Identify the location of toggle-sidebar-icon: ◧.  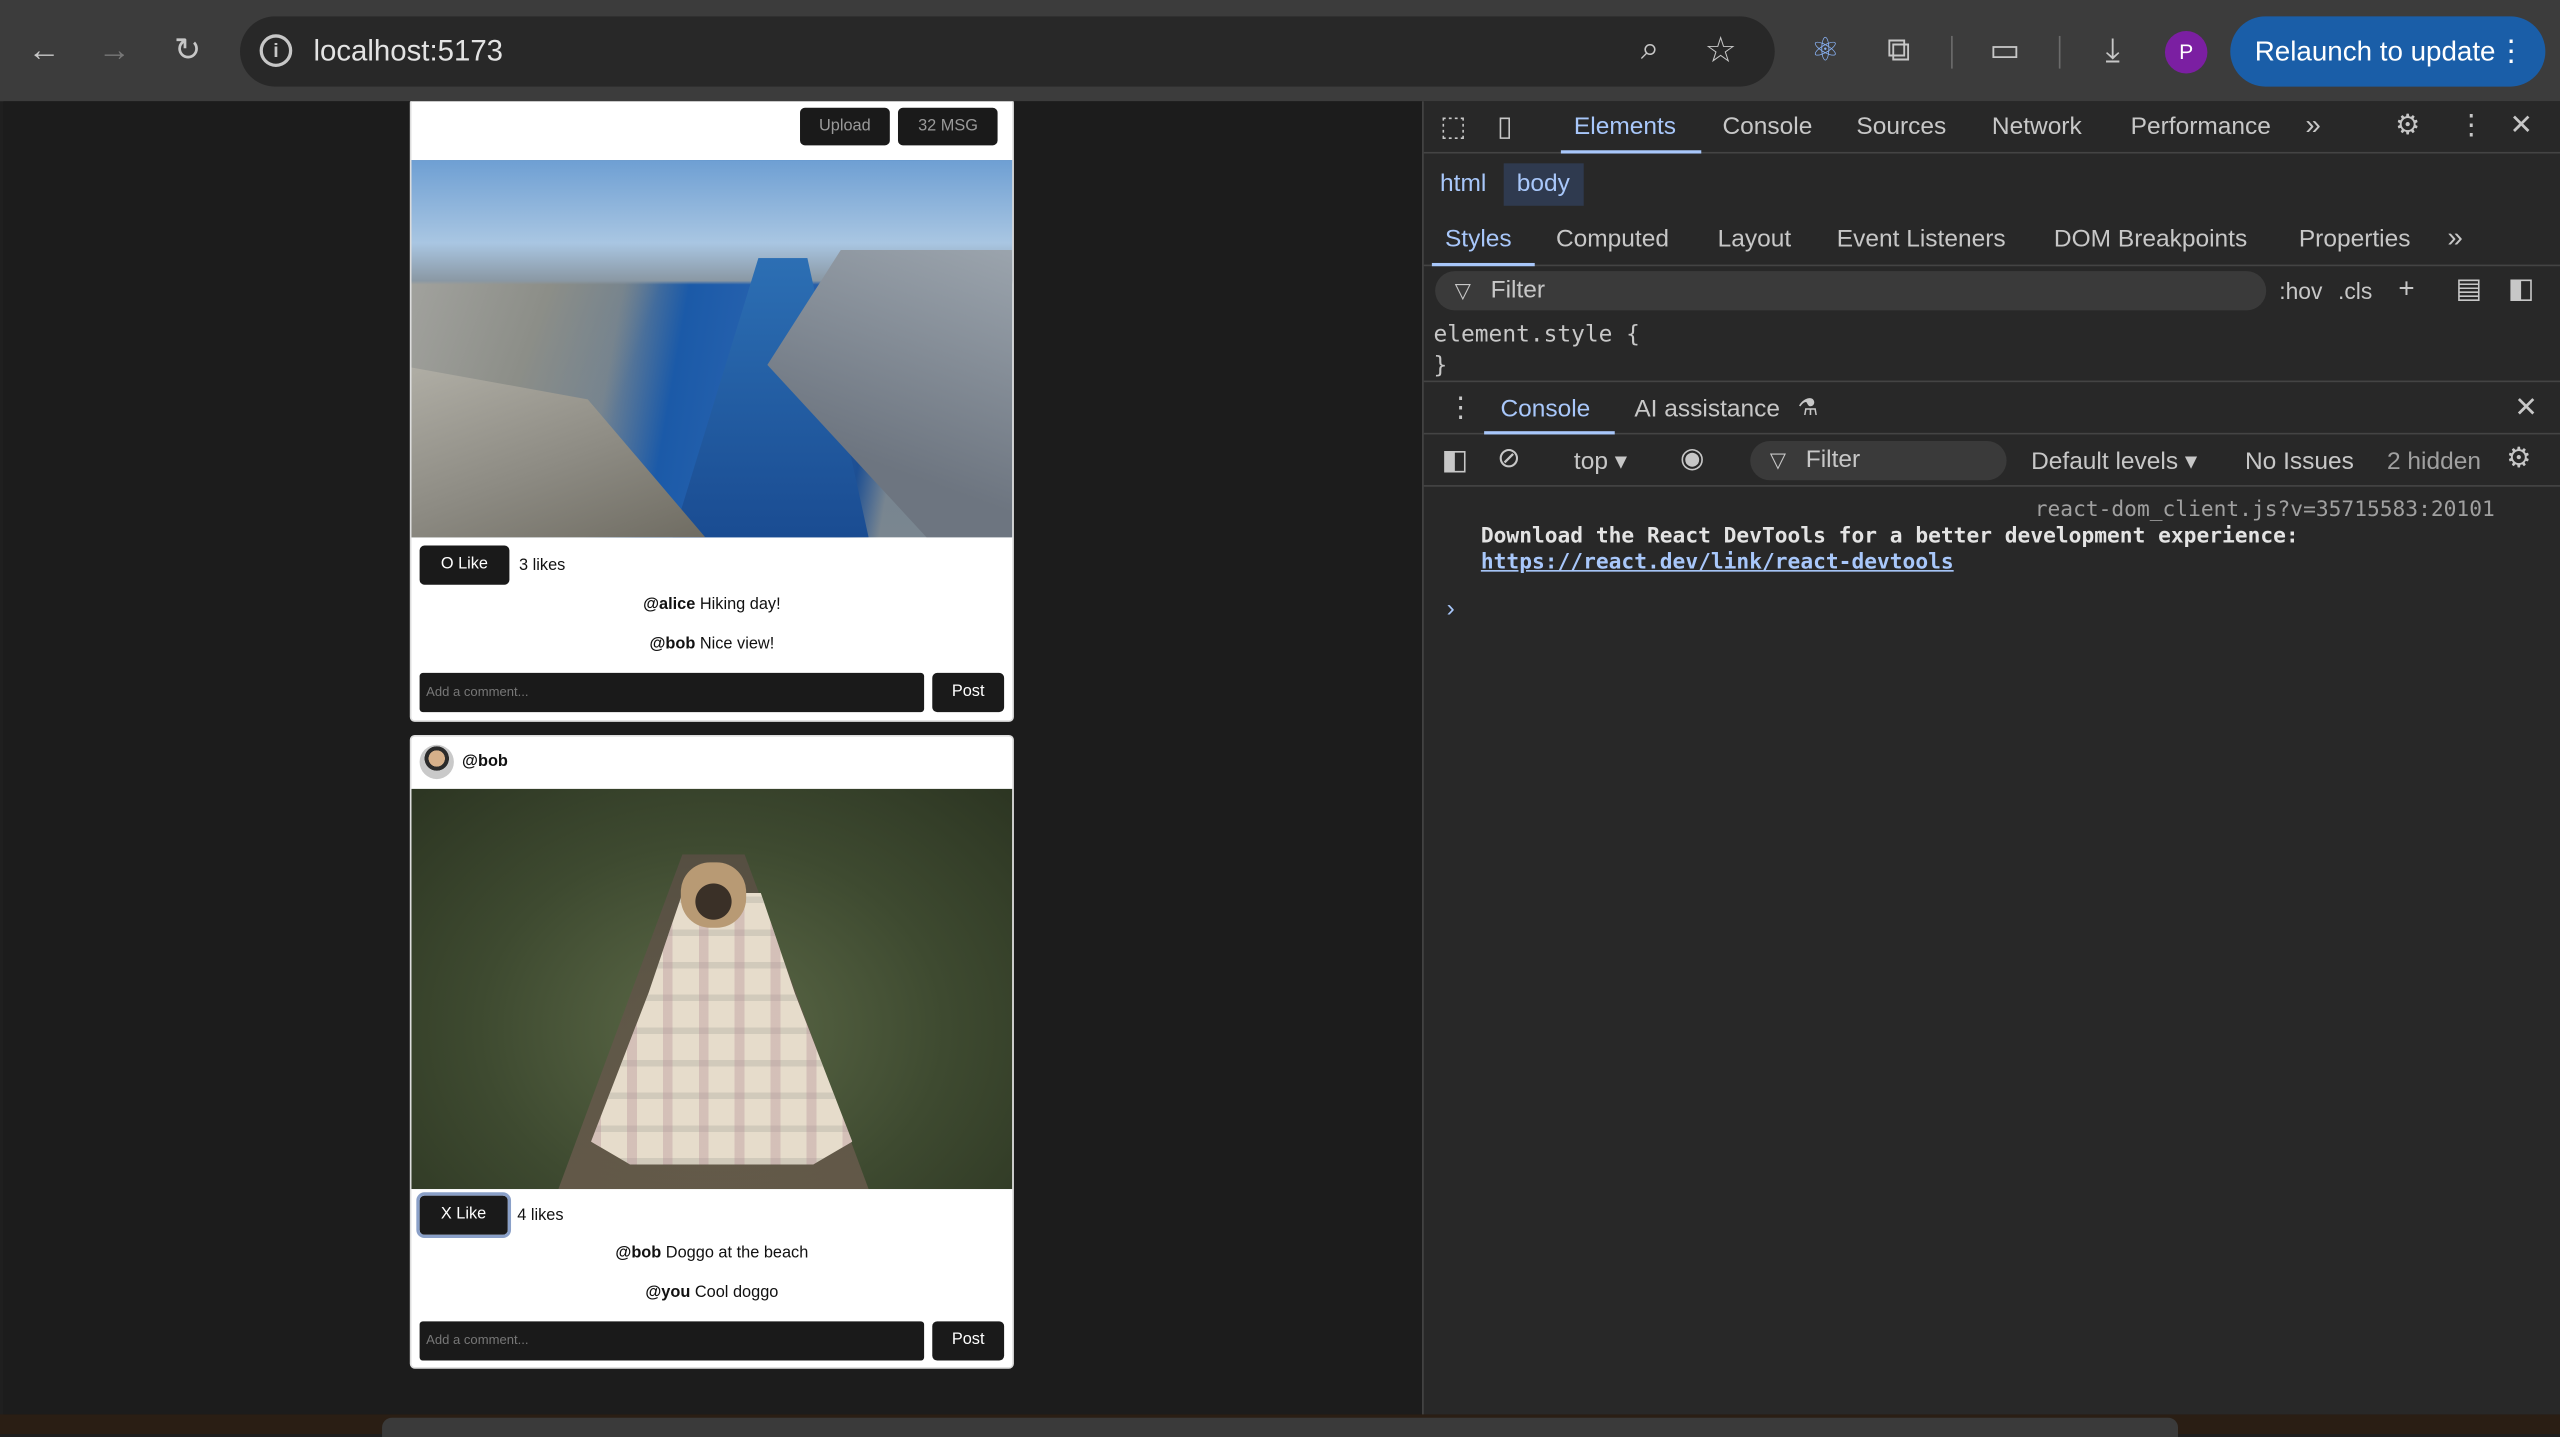
(2521, 289).